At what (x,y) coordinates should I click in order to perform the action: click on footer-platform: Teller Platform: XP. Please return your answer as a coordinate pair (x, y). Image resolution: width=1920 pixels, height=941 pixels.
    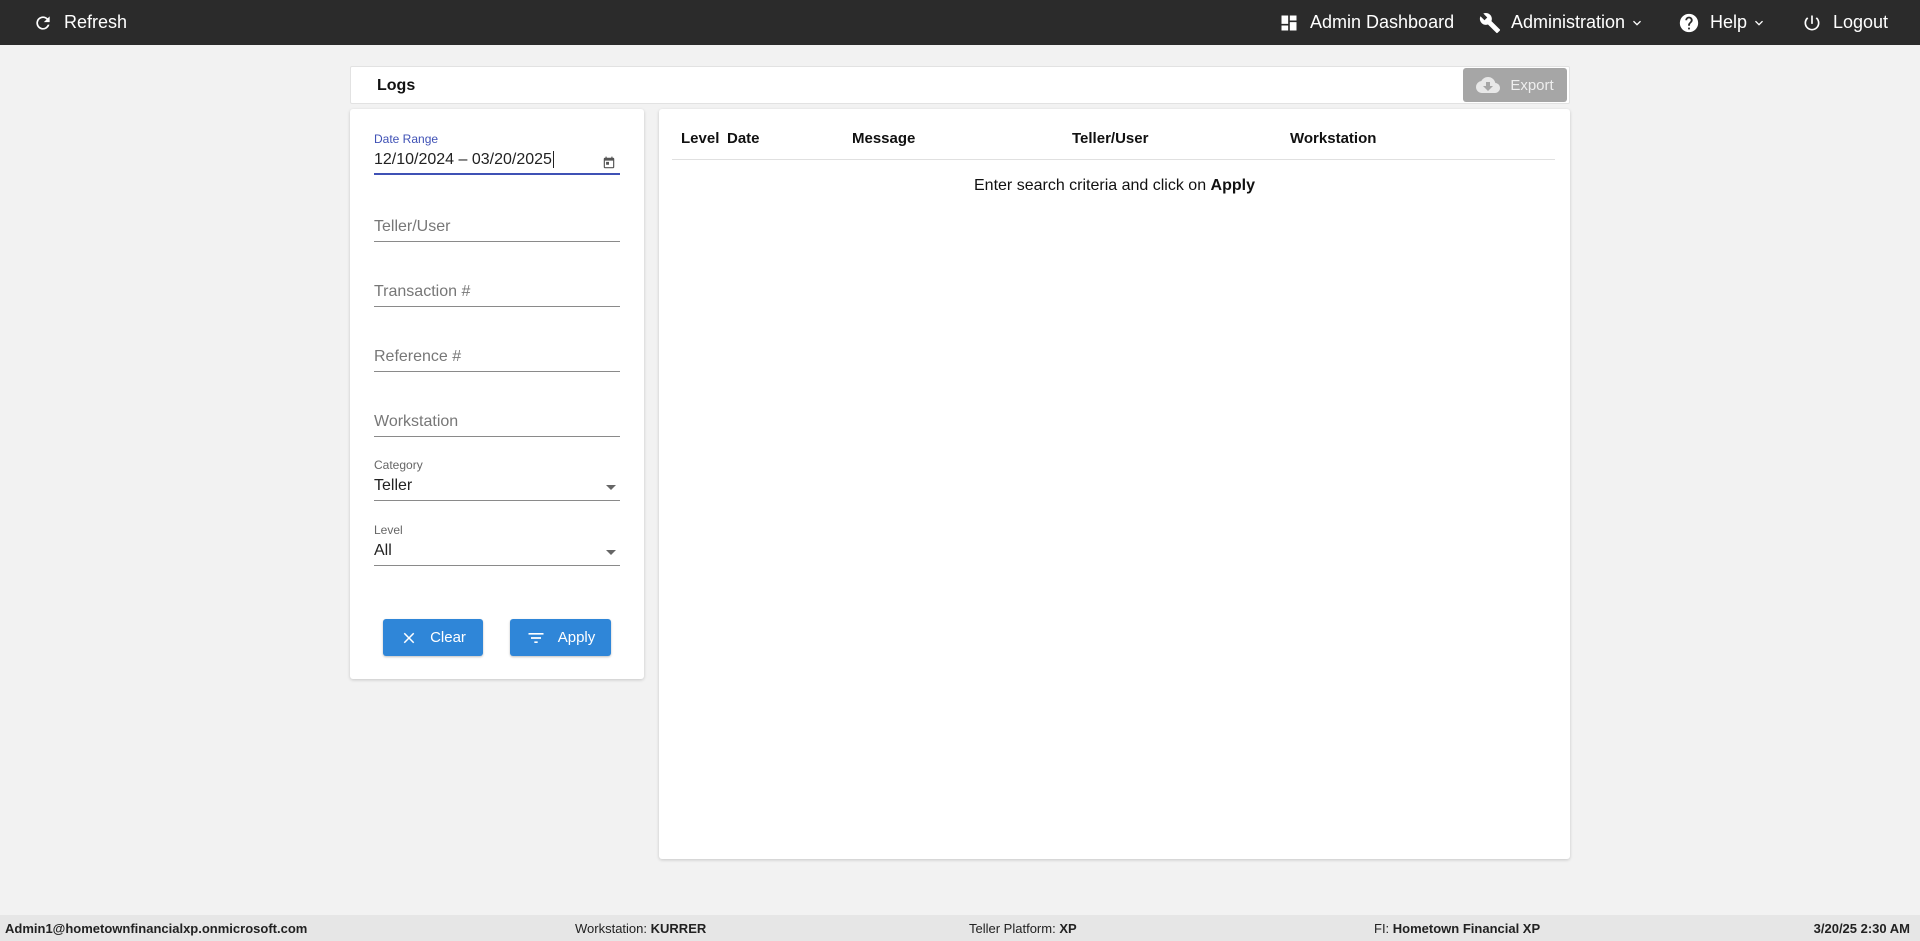
    Looking at the image, I should click on (1023, 928).